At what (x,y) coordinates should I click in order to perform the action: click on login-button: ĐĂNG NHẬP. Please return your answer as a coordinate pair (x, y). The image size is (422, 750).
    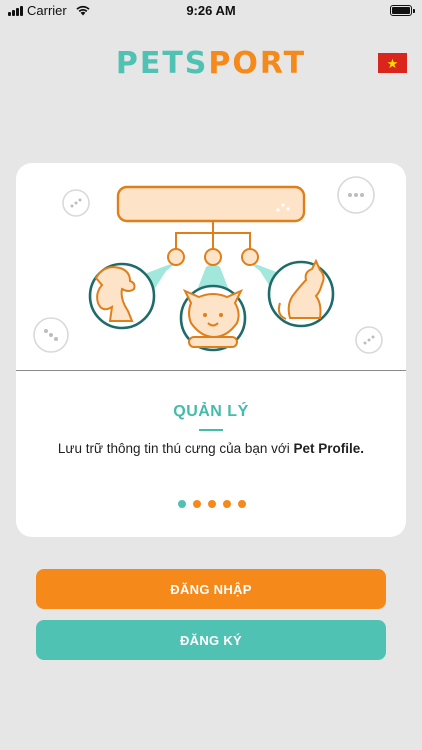
    Looking at the image, I should click on (211, 589).